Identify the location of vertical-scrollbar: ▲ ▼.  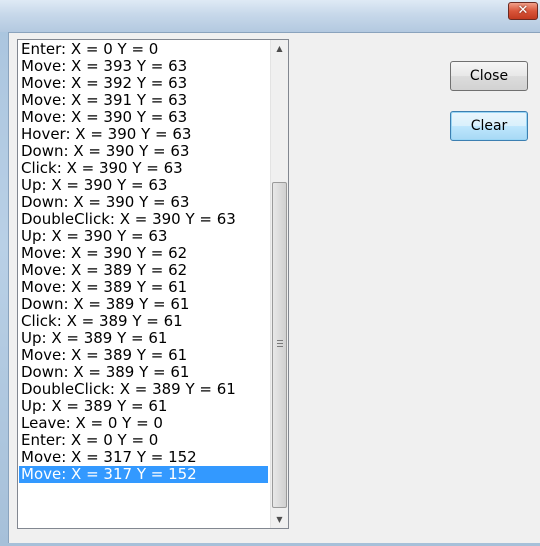
(279, 284).